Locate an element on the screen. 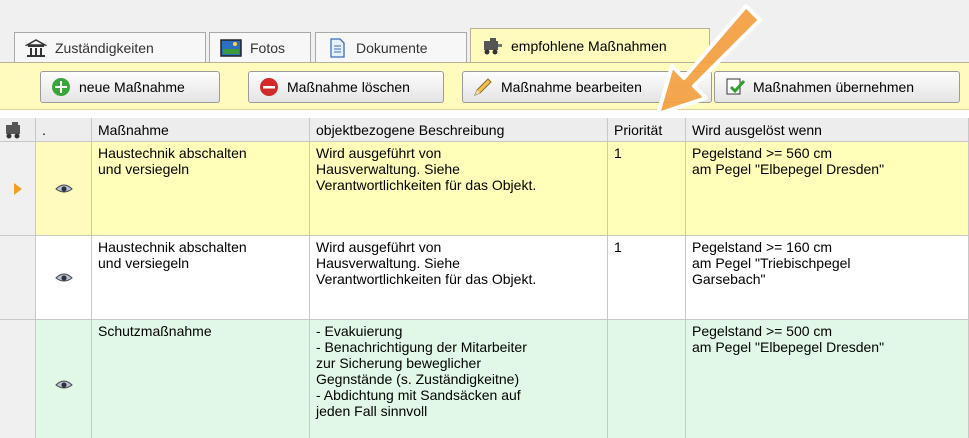 This screenshot has height=438, width=969. photo-icon is located at coordinates (231, 47).